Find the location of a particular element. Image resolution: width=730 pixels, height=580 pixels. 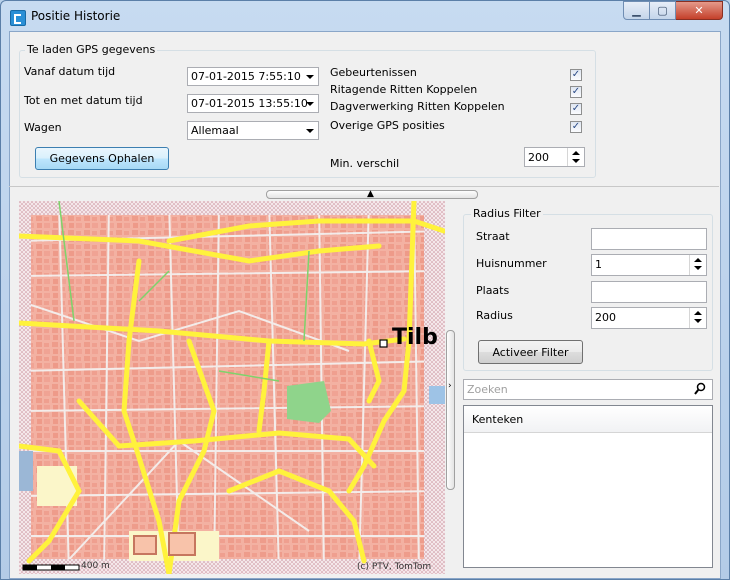

column-header-license-plate: Kenteken is located at coordinates (498, 419).